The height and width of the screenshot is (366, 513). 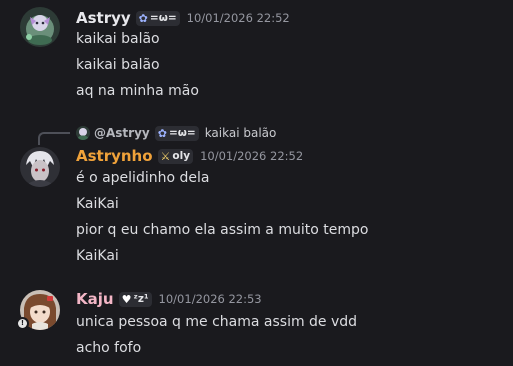 I want to click on guild-tag-text: oly, so click(x=181, y=156).